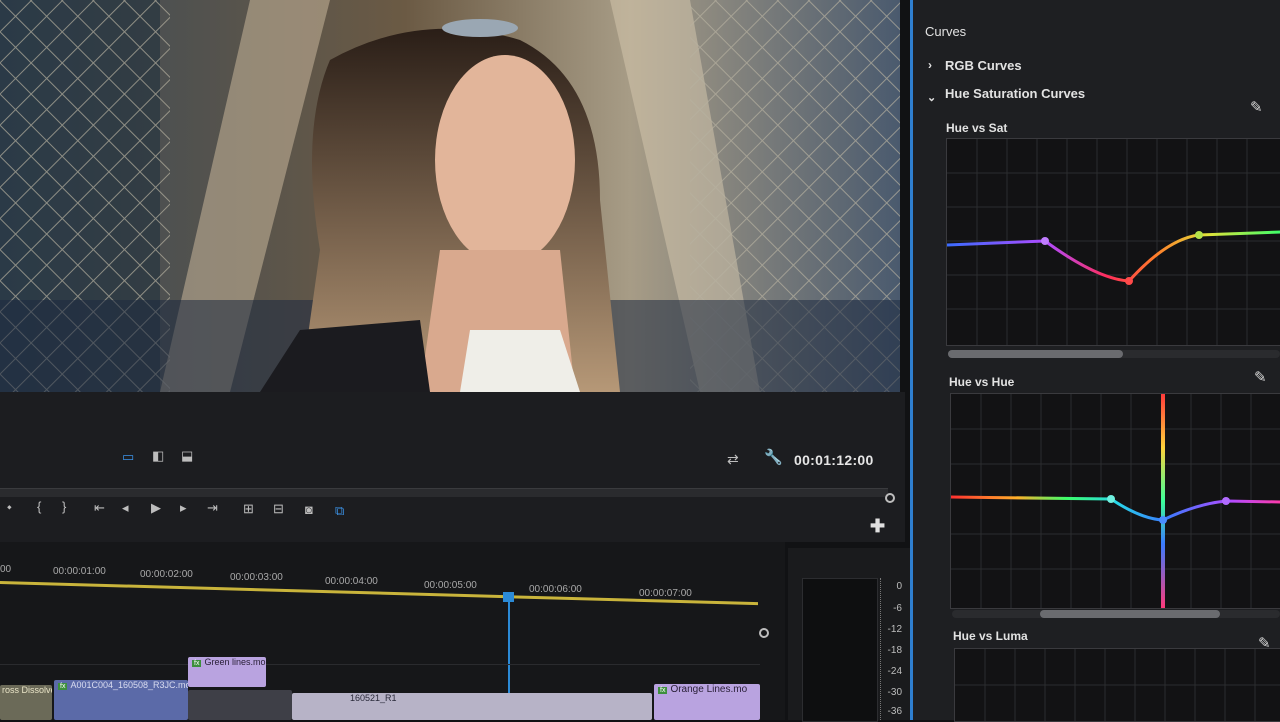  What do you see at coordinates (278, 509) in the screenshot?
I see `overwrite-icon: ⊟` at bounding box center [278, 509].